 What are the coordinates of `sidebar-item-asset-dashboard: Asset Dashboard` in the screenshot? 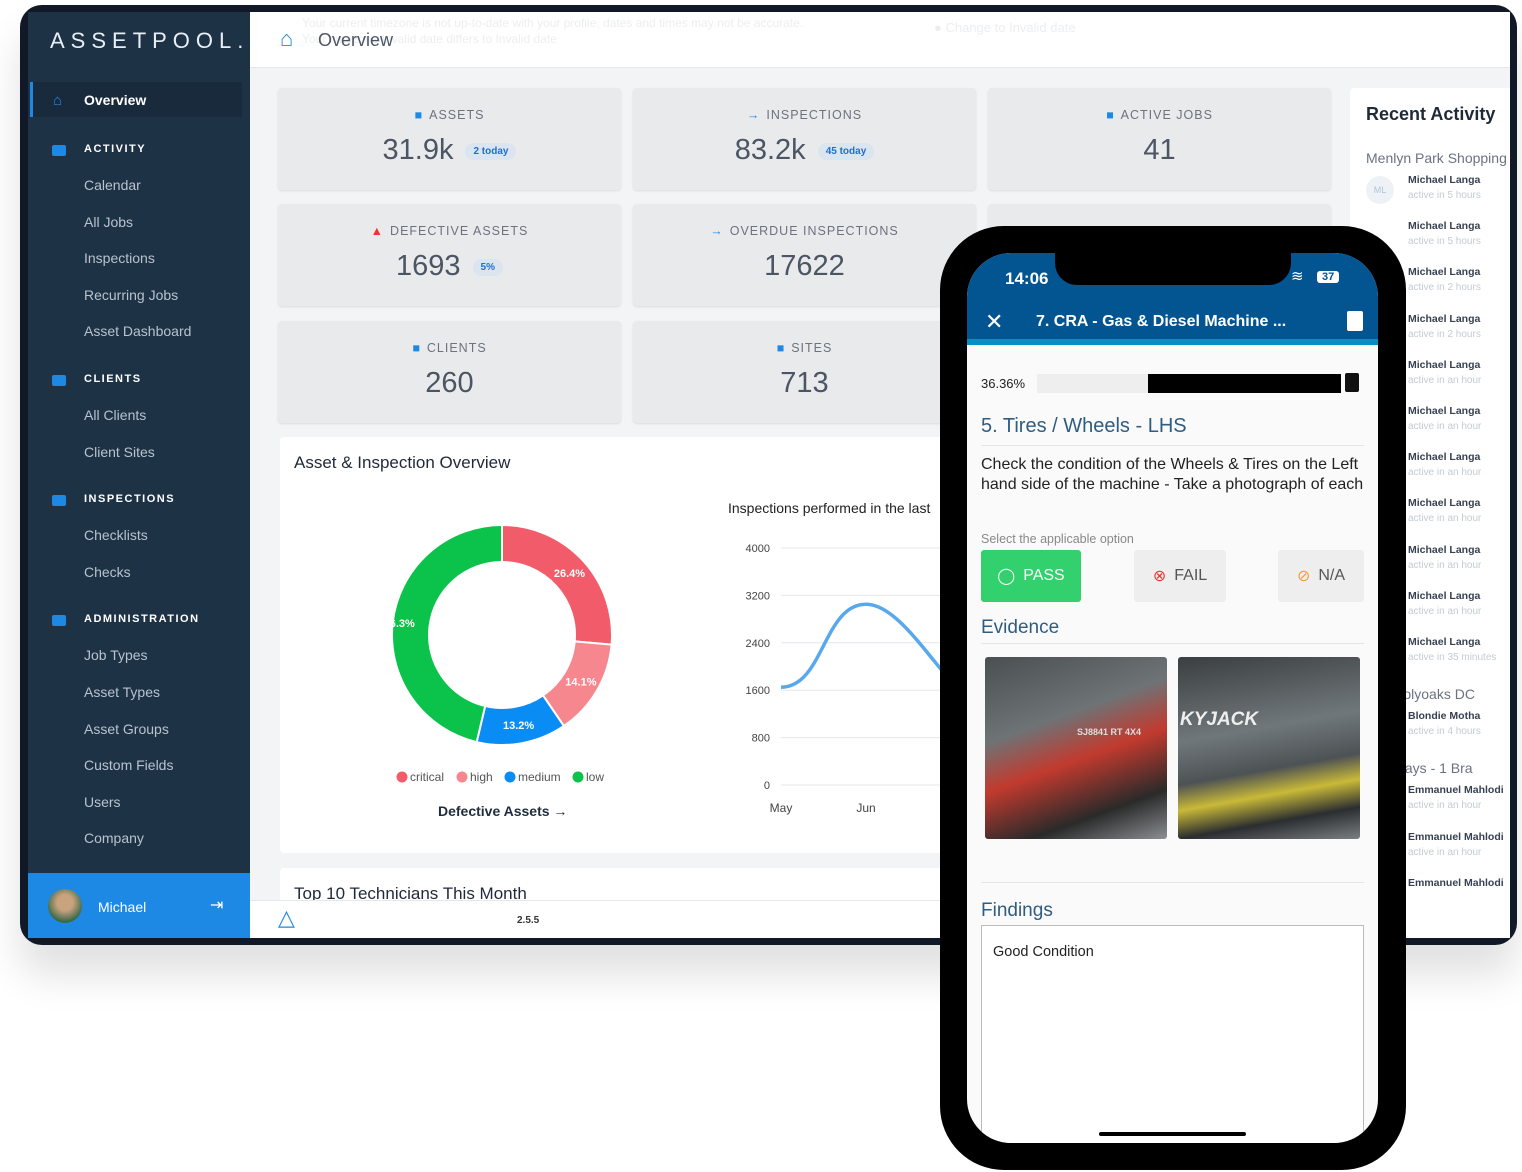 It's located at (137, 331).